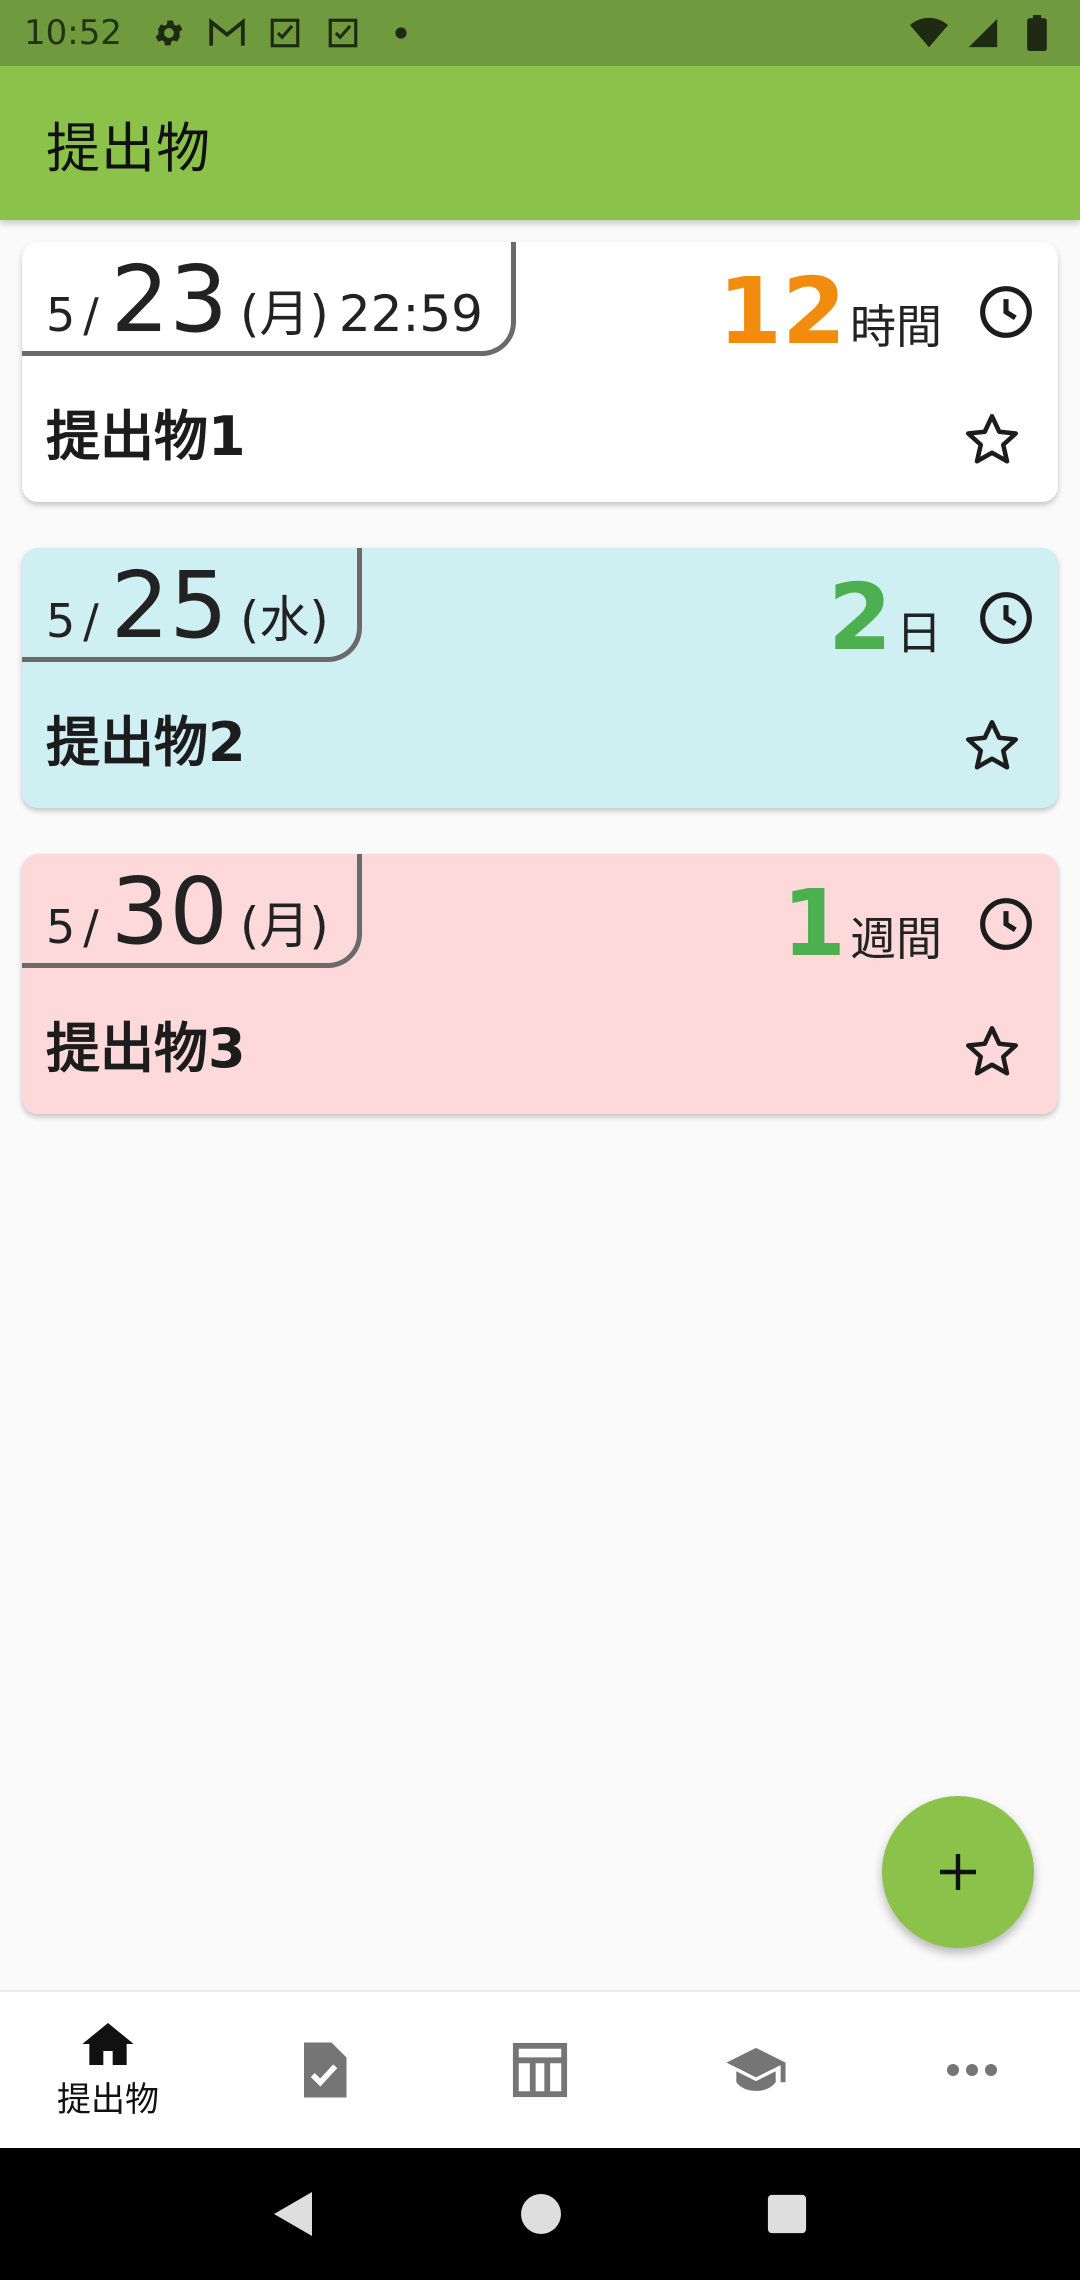 The image size is (1080, 2280). What do you see at coordinates (787, 2214) in the screenshot?
I see `recents-icon` at bounding box center [787, 2214].